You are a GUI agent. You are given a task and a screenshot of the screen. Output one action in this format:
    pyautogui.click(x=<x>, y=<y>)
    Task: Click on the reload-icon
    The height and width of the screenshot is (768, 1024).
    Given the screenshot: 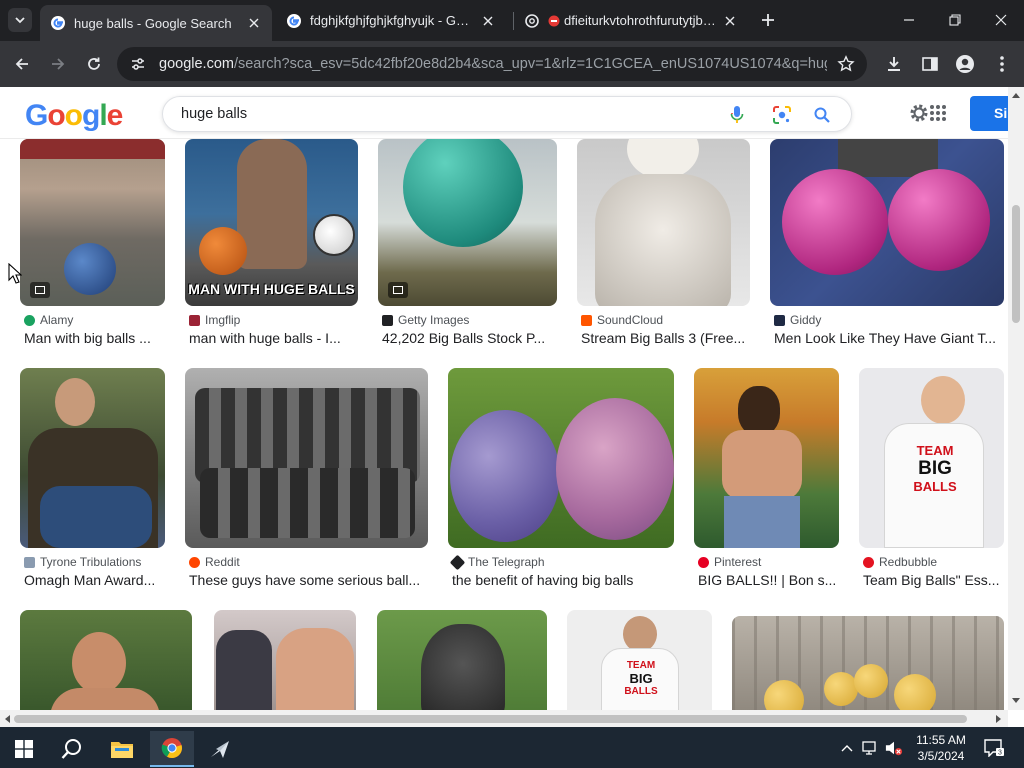 What is the action you would take?
    pyautogui.click(x=94, y=63)
    